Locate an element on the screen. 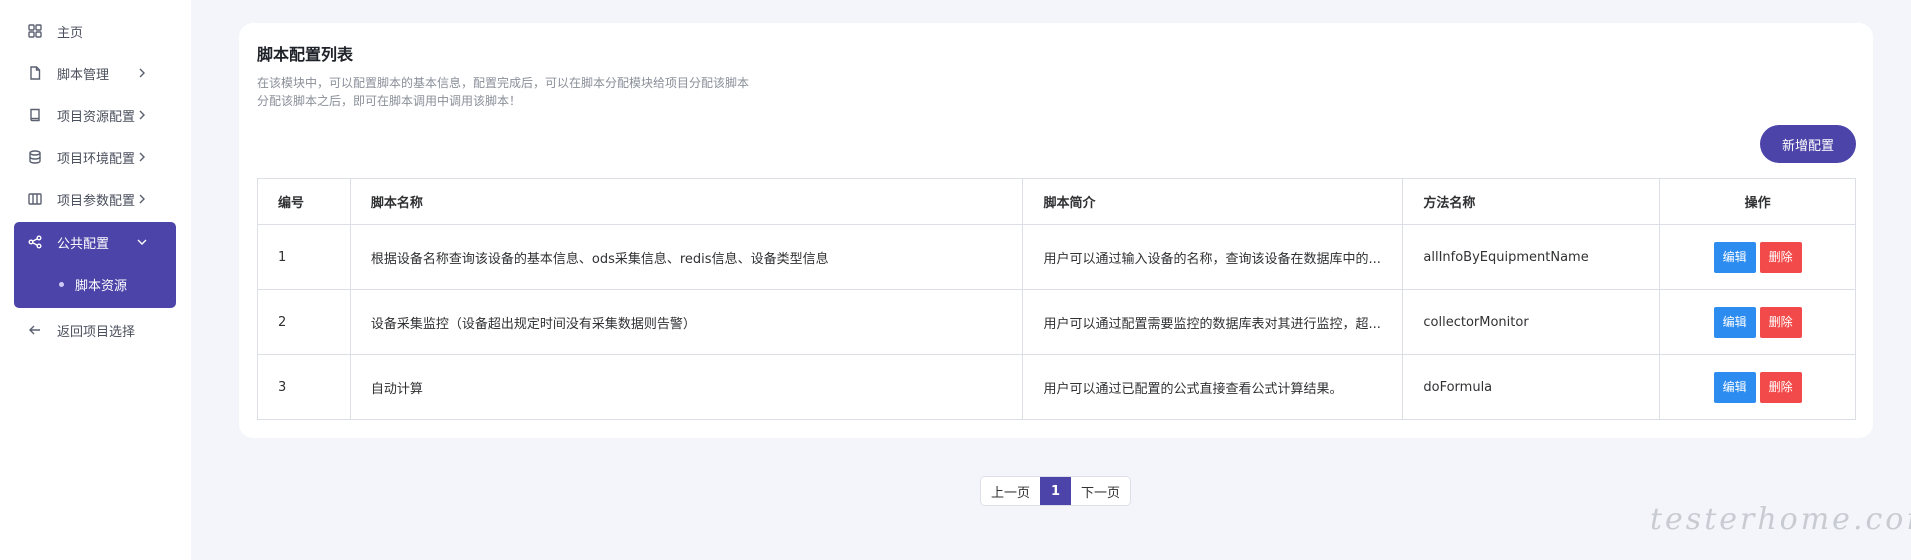 The image size is (1911, 560). sidebar-item-home: 主页 is located at coordinates (95, 31).